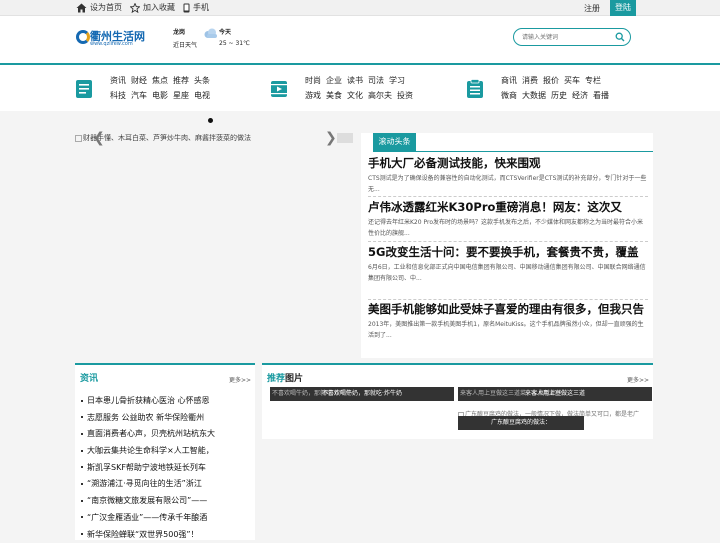 This screenshot has width=720, height=543. I want to click on slider-caption-text: 财器手懂、木耳白菜、芦笋炒牛肉、麻酱拌菠菜的做法, so click(167, 138).